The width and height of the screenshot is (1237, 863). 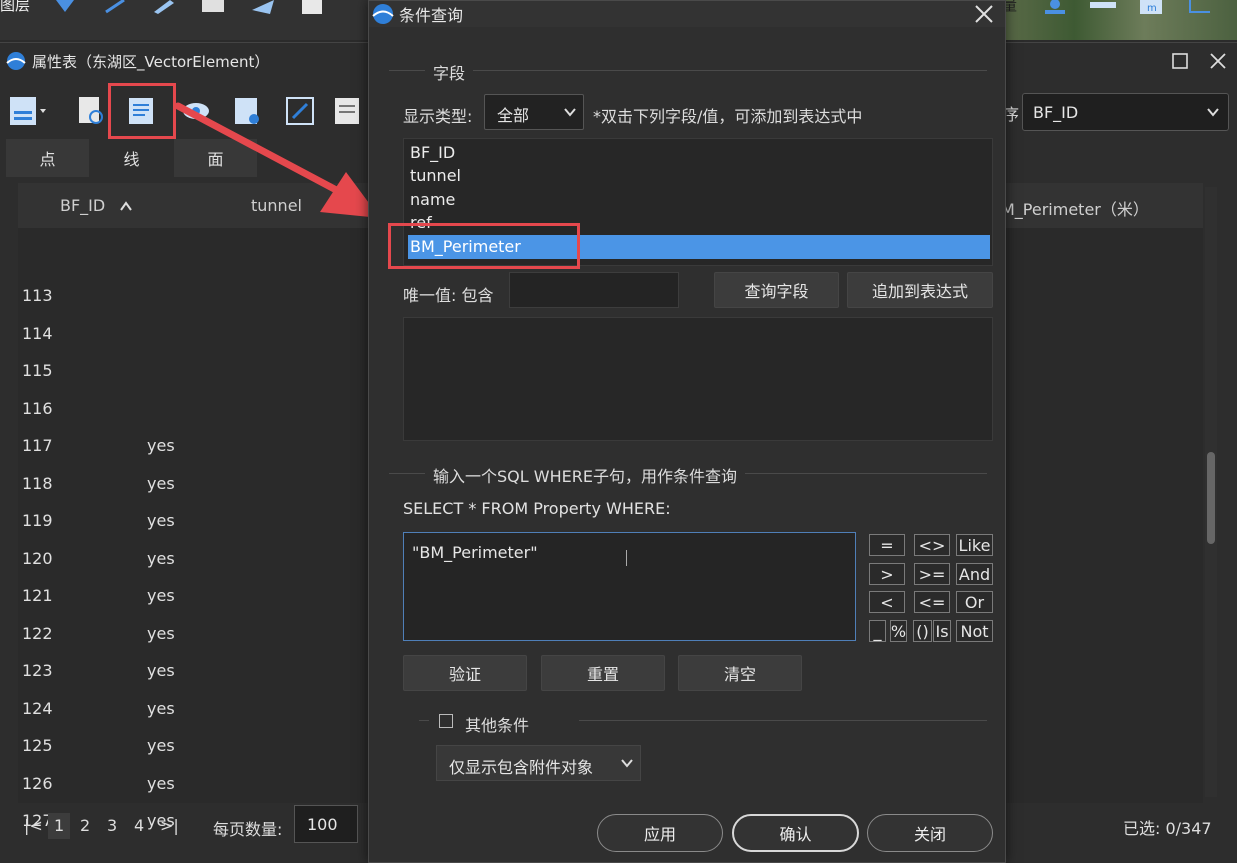 I want to click on column-header-perimeter: M_Perimeter（米）, so click(x=1075, y=208).